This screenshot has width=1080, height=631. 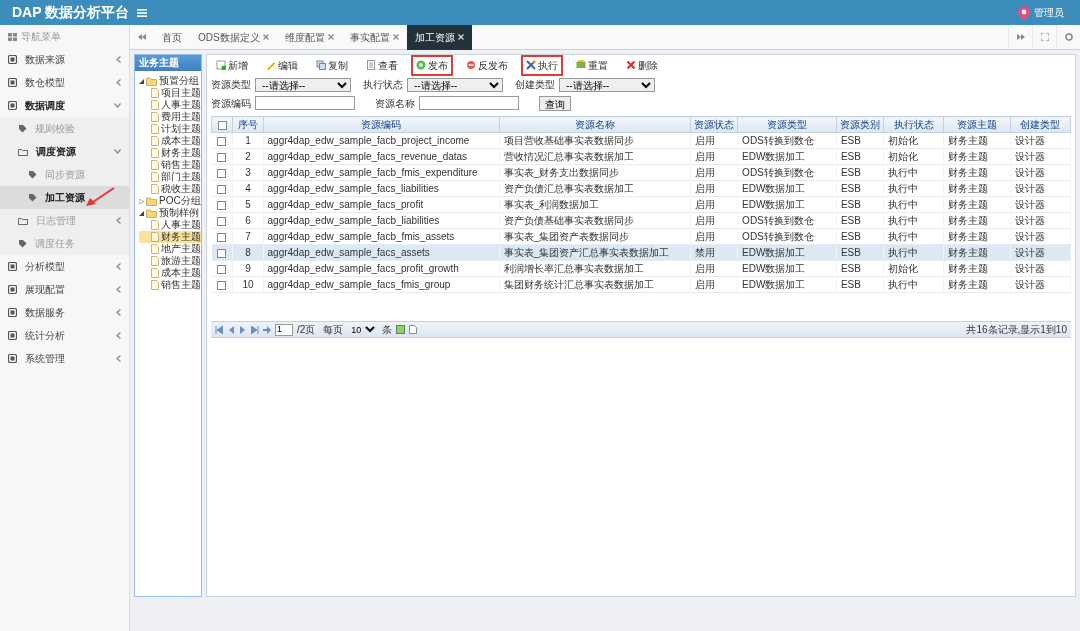 What do you see at coordinates (787, 172) in the screenshot?
I see `table-cell: ODS转换到数仓` at bounding box center [787, 172].